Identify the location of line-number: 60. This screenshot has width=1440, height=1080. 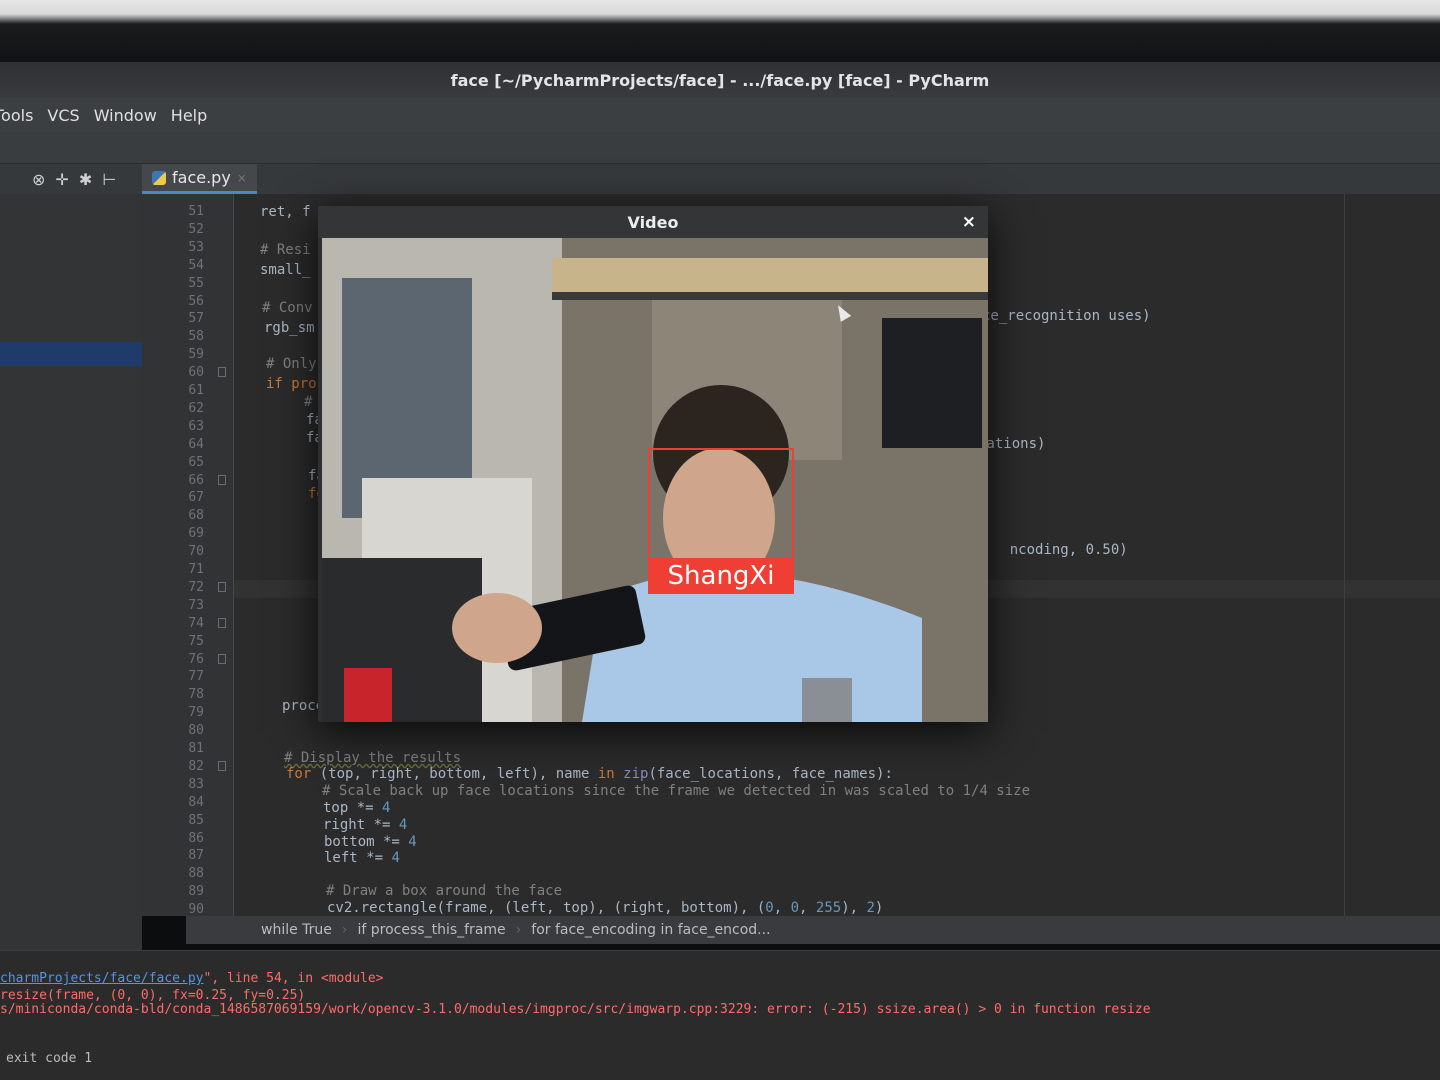
(196, 373).